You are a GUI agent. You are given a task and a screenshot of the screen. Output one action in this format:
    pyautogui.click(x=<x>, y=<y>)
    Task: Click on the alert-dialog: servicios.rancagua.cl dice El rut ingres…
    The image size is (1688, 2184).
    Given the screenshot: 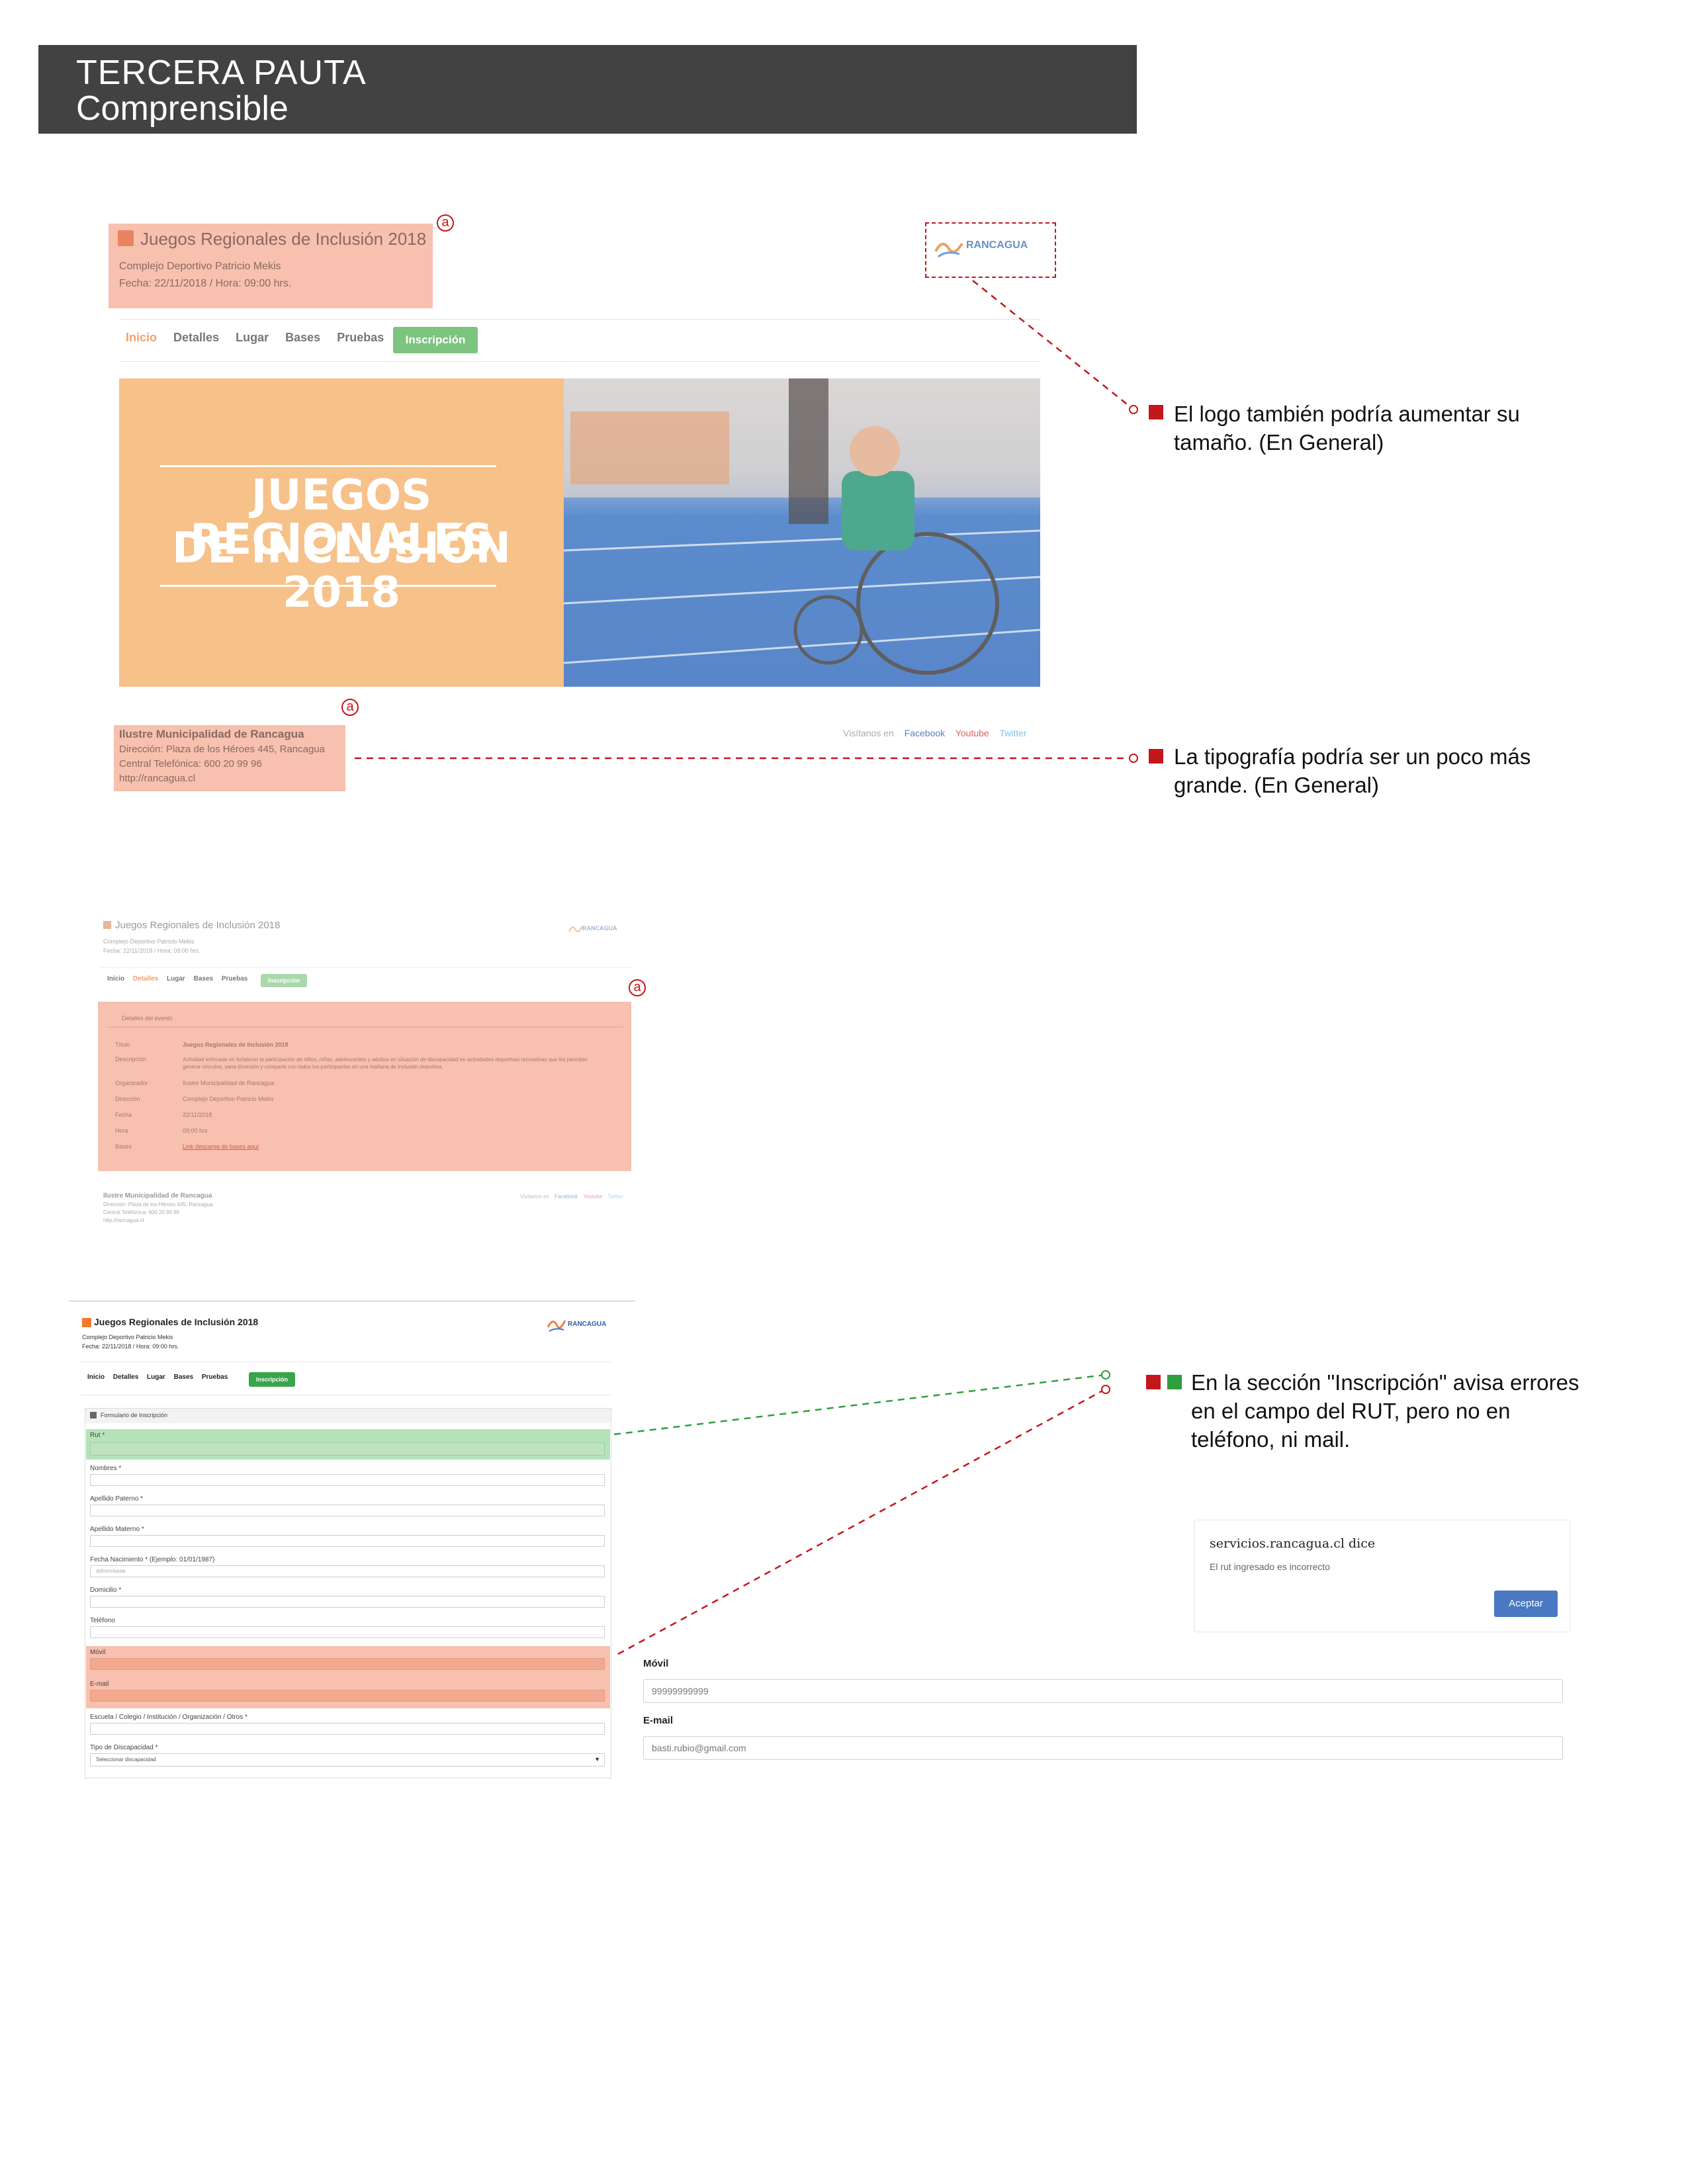 What is the action you would take?
    pyautogui.click(x=1382, y=1576)
    